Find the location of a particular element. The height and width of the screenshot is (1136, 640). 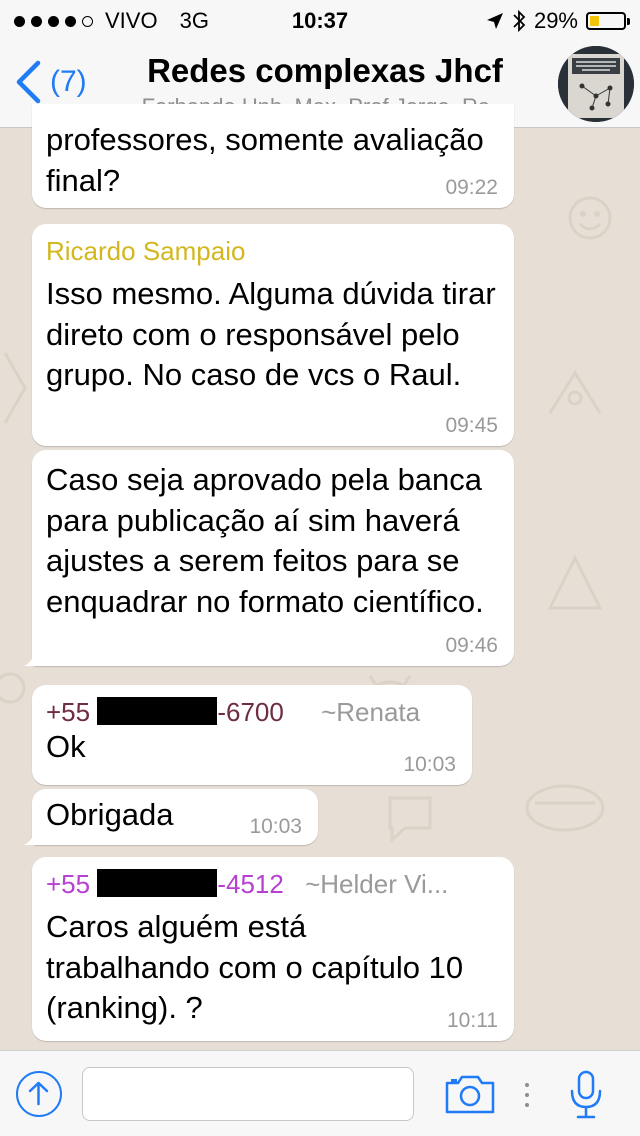

message-time: 09:46 is located at coordinates (471, 645).